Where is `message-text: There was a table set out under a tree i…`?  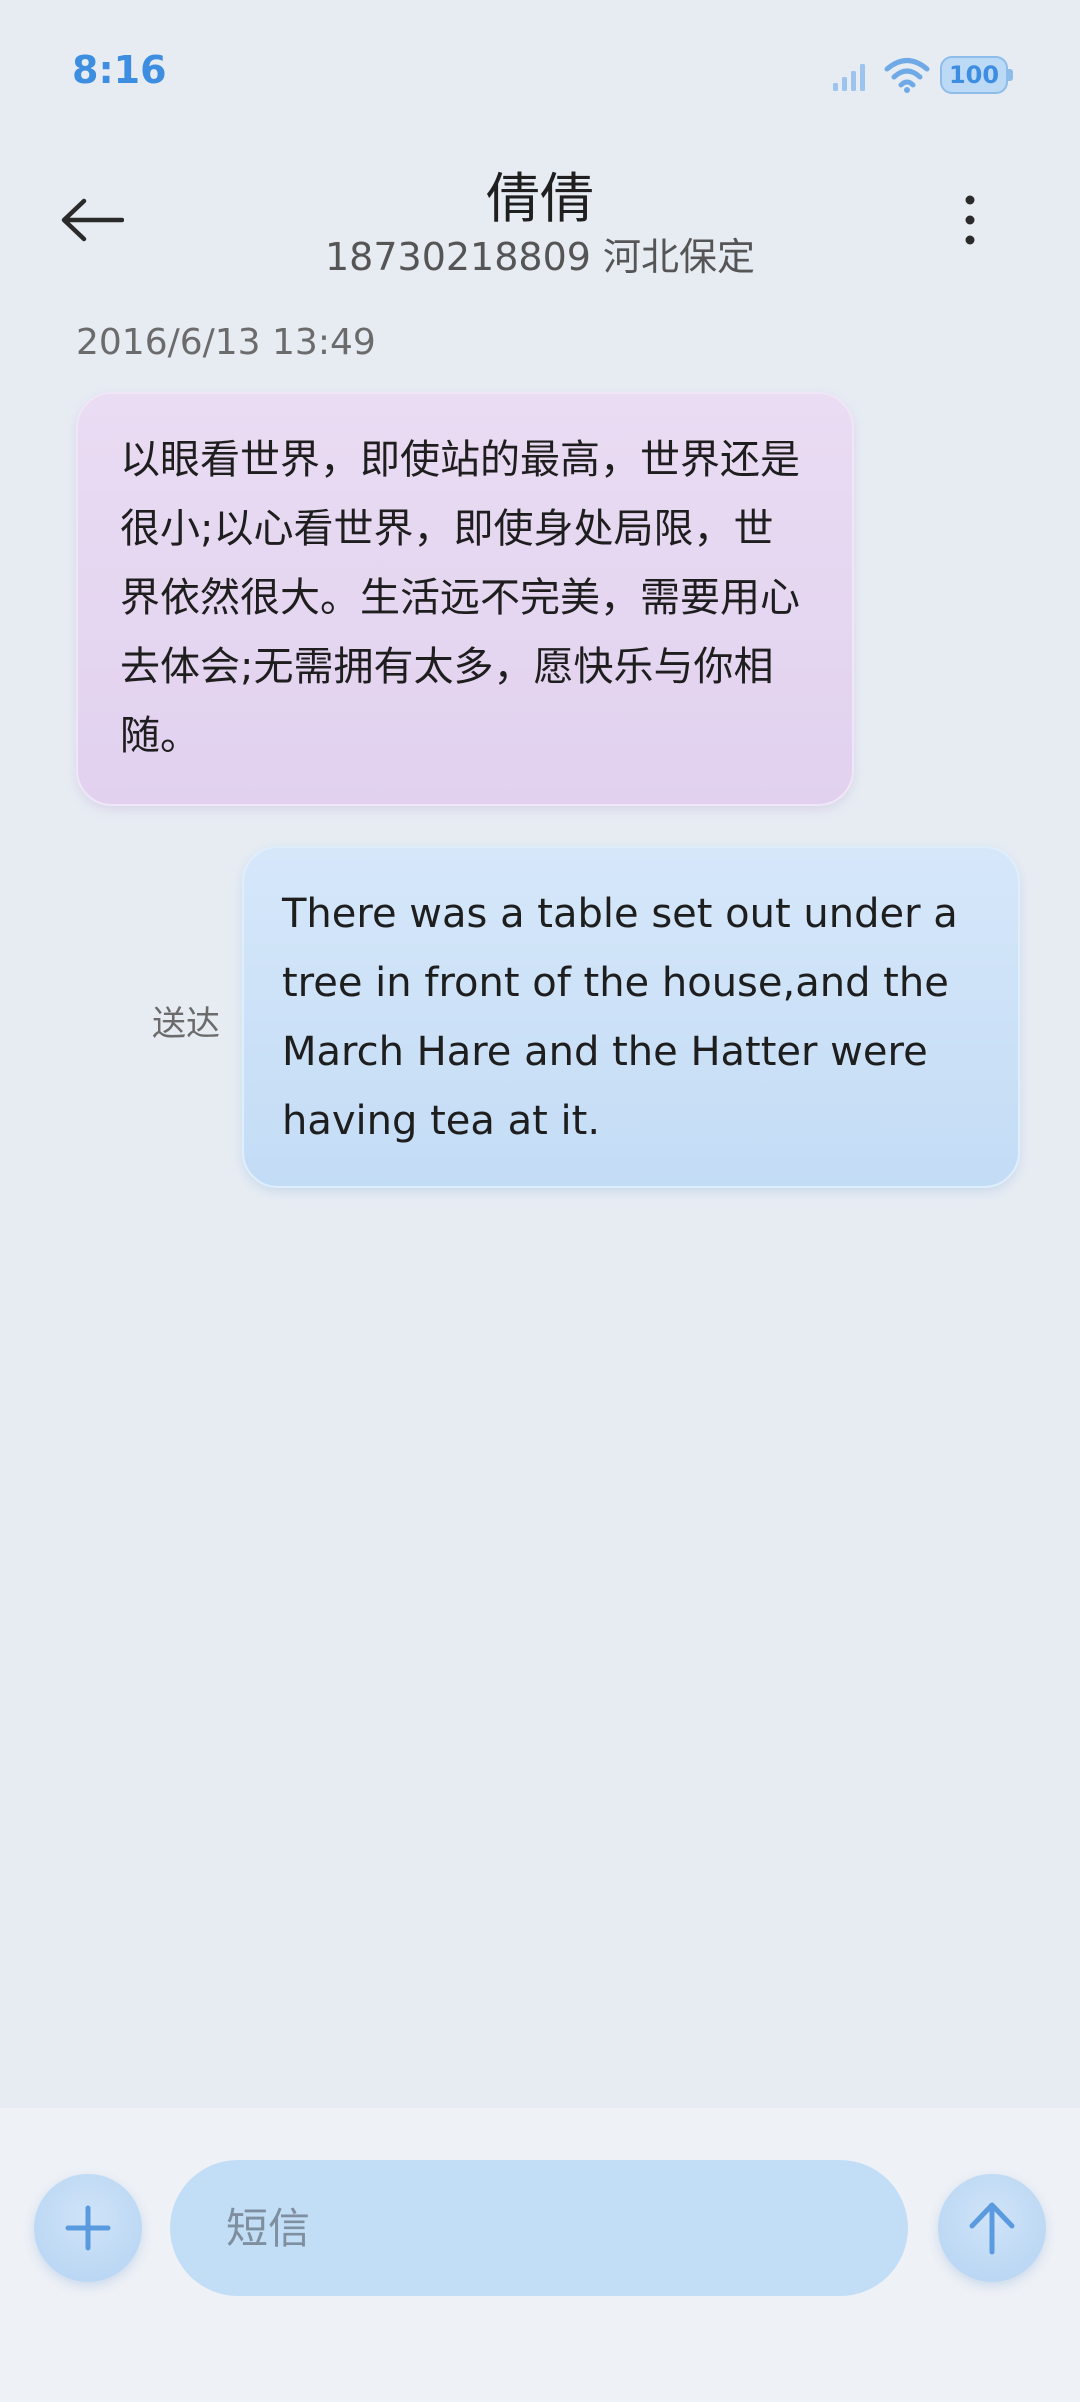
message-text: There was a table set out under a tree i… is located at coordinates (620, 1017).